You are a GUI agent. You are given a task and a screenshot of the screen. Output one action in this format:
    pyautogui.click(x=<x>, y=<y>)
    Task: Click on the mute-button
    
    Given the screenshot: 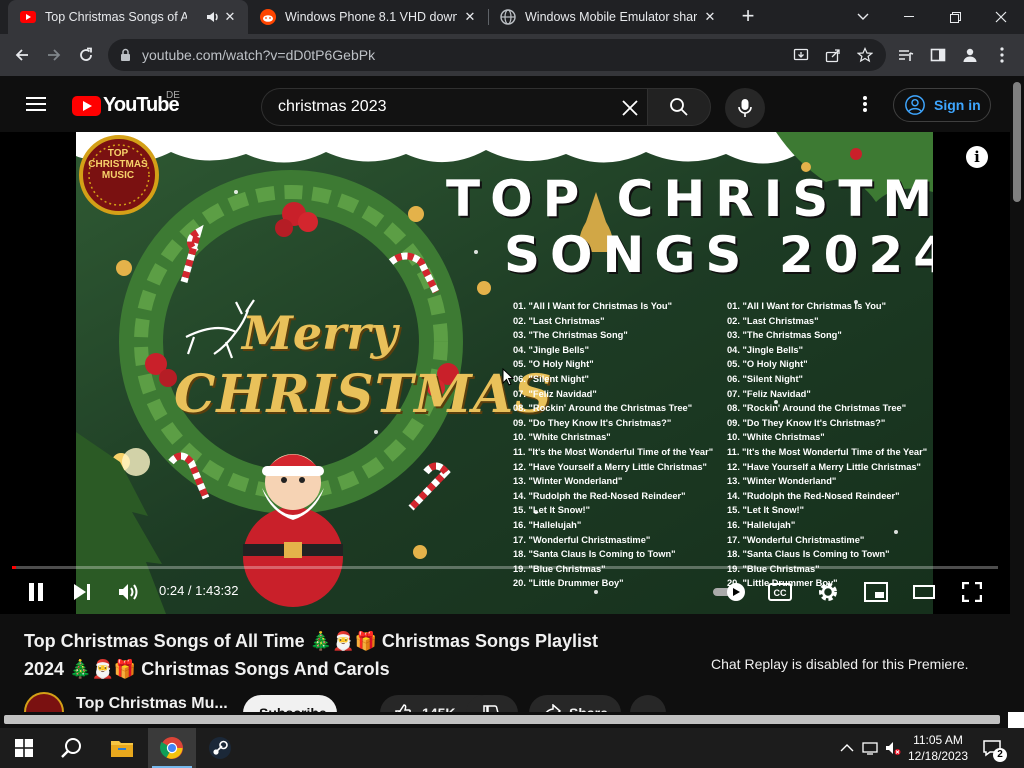 What is the action you would take?
    pyautogui.click(x=129, y=592)
    